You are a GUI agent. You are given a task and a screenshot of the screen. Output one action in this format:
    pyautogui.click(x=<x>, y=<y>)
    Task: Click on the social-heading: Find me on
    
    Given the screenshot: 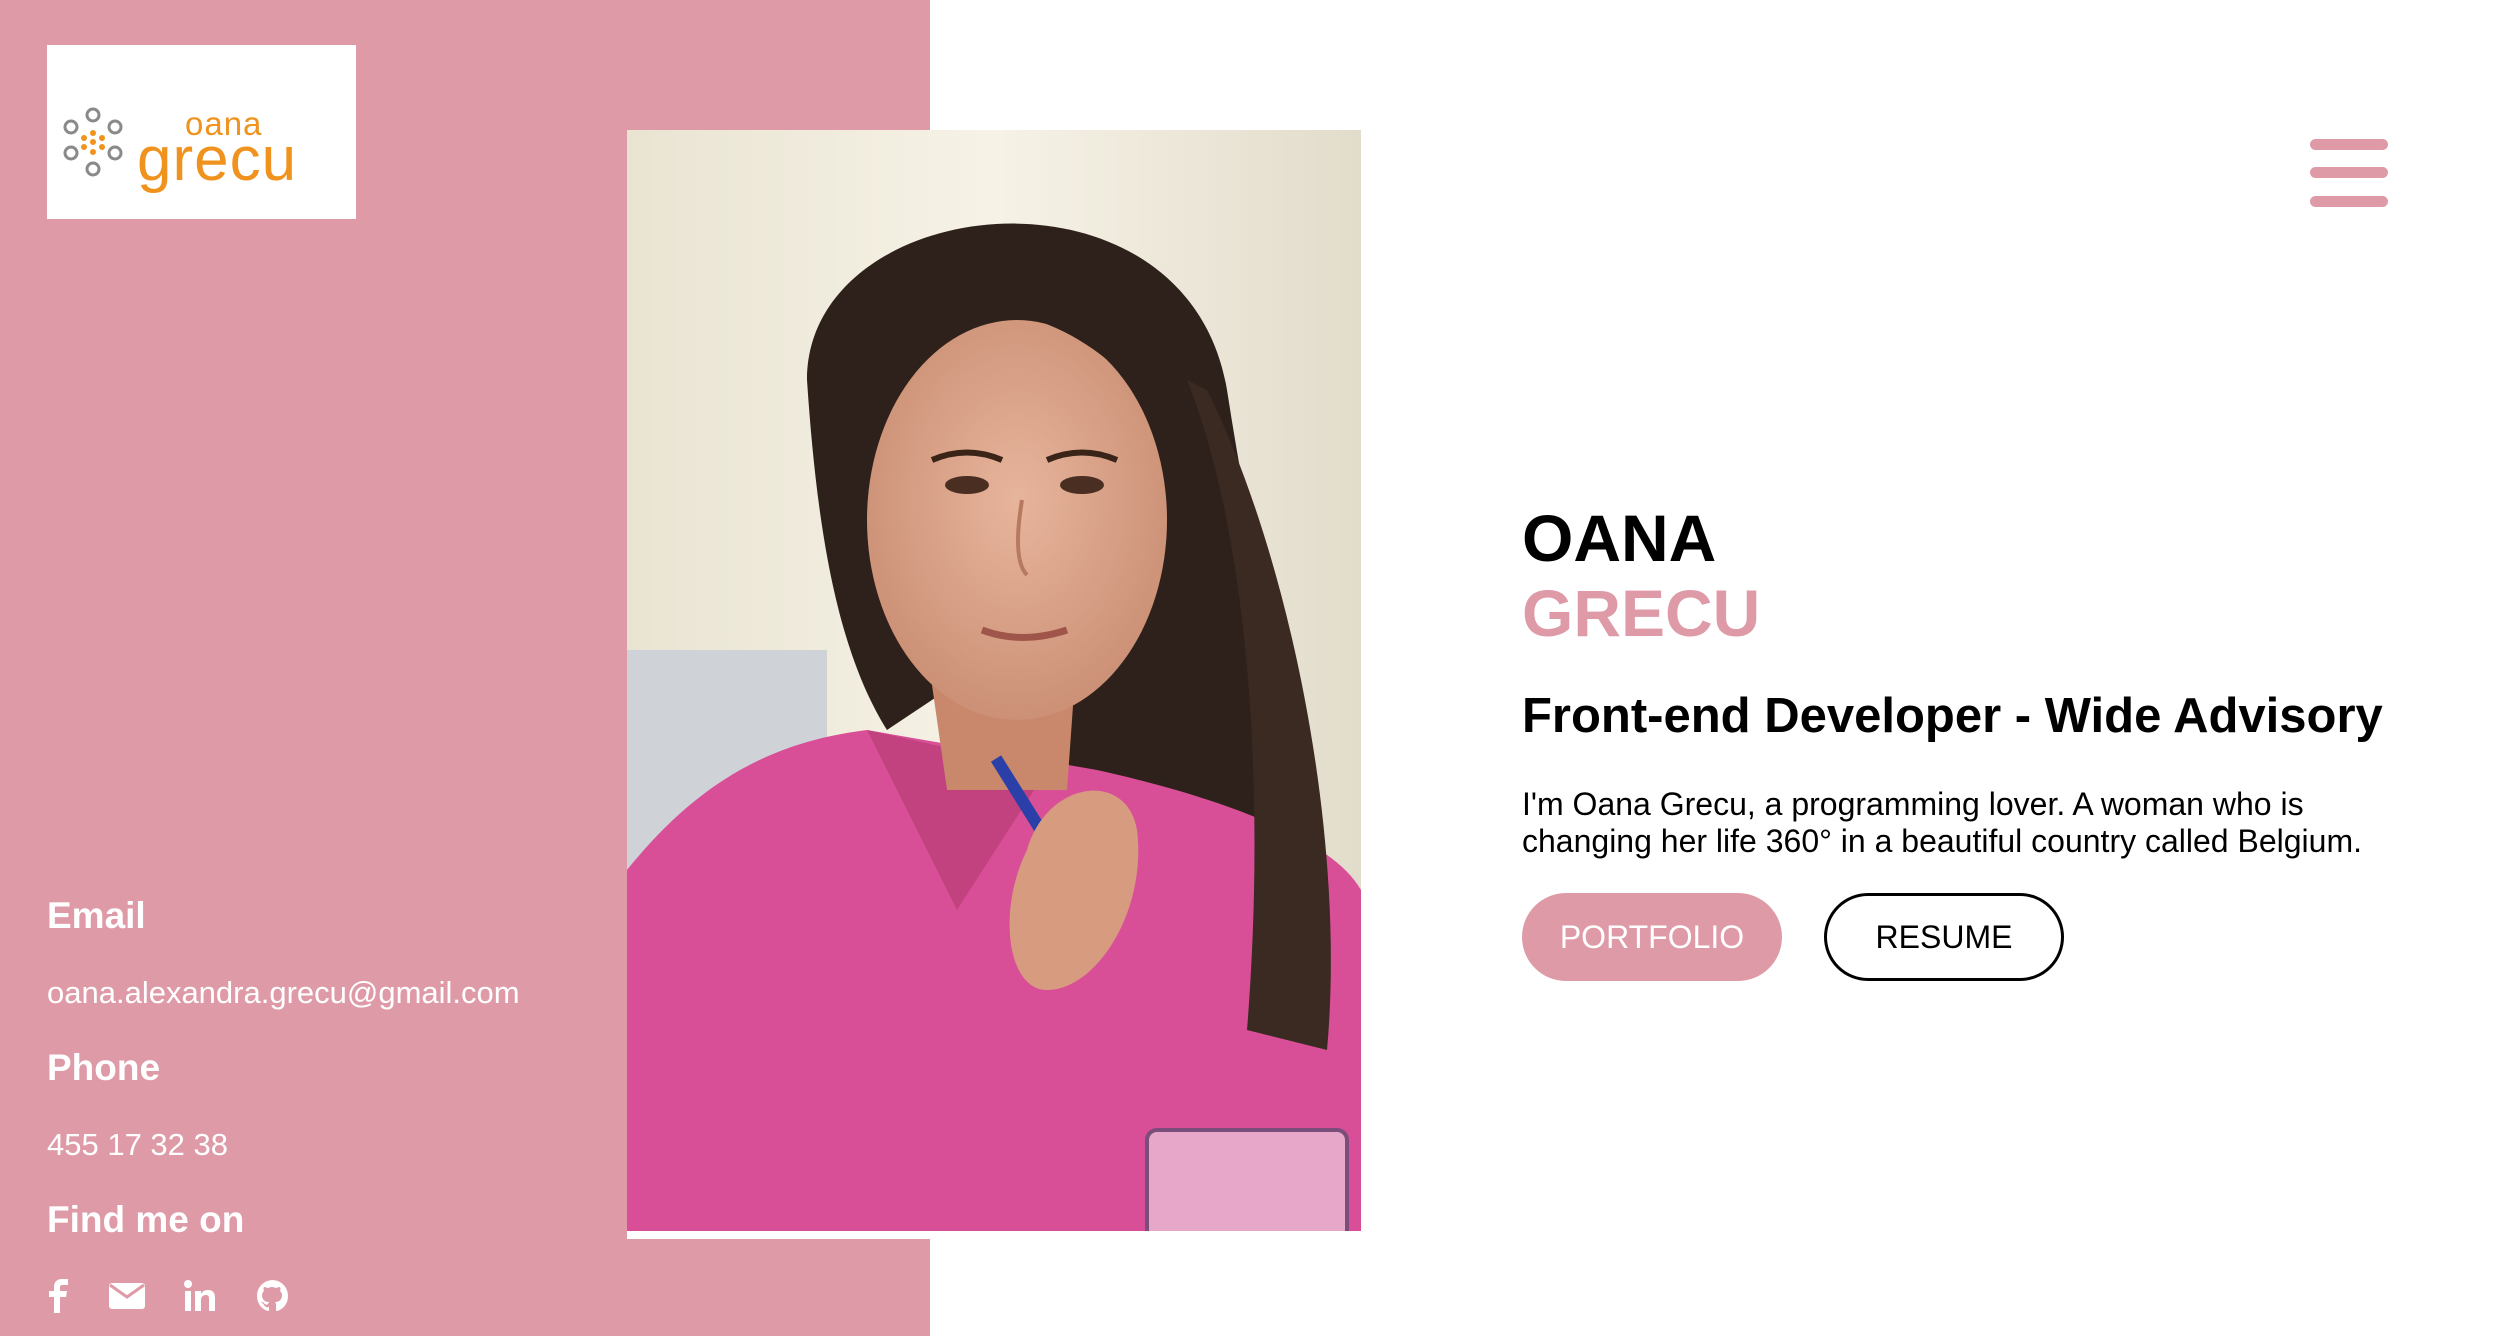 What is the action you would take?
    pyautogui.click(x=146, y=1219)
    